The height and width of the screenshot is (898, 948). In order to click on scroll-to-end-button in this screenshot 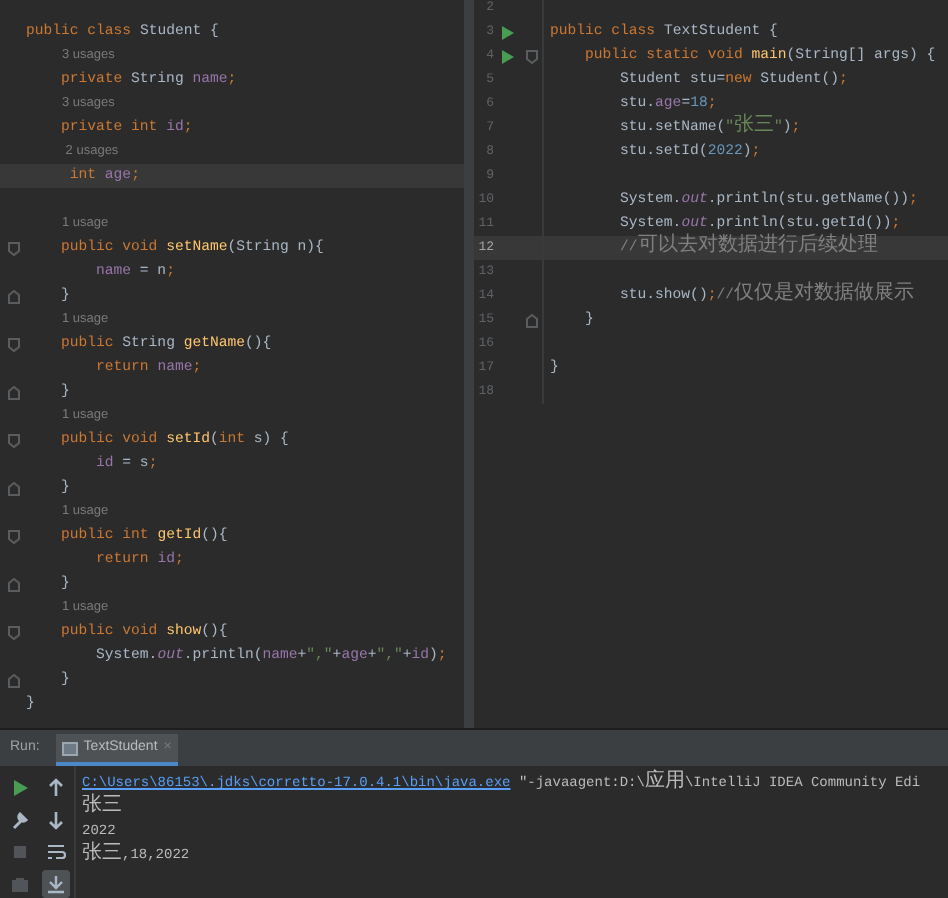, I will do `click(55, 884)`.